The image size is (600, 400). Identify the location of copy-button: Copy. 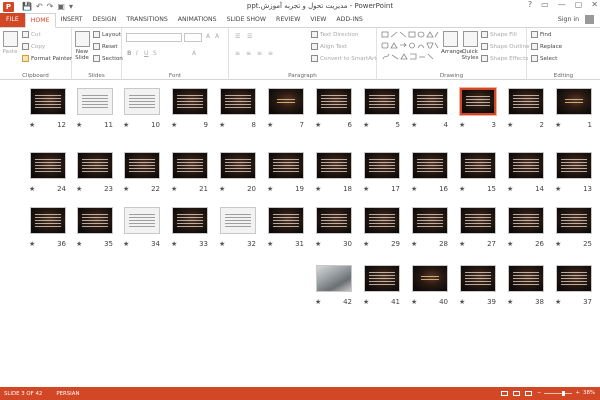
(33, 46).